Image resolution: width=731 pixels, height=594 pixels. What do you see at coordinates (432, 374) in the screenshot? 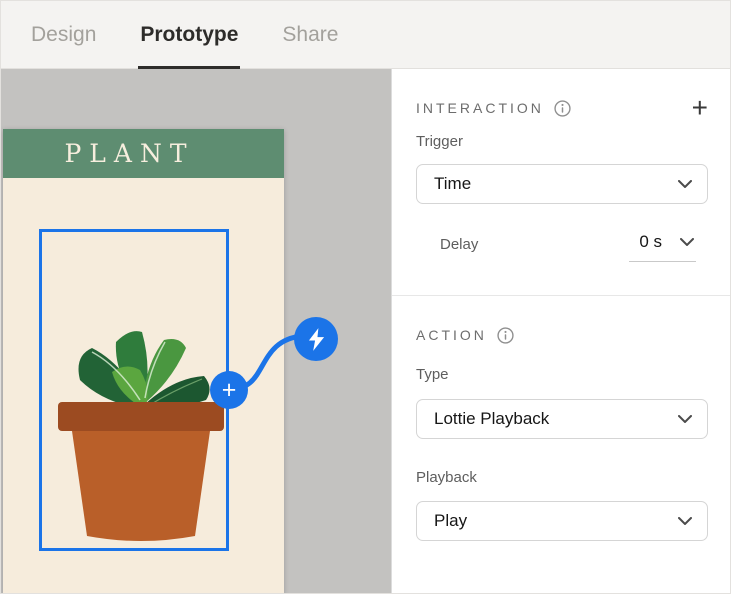
I see `type-label: Type` at bounding box center [432, 374].